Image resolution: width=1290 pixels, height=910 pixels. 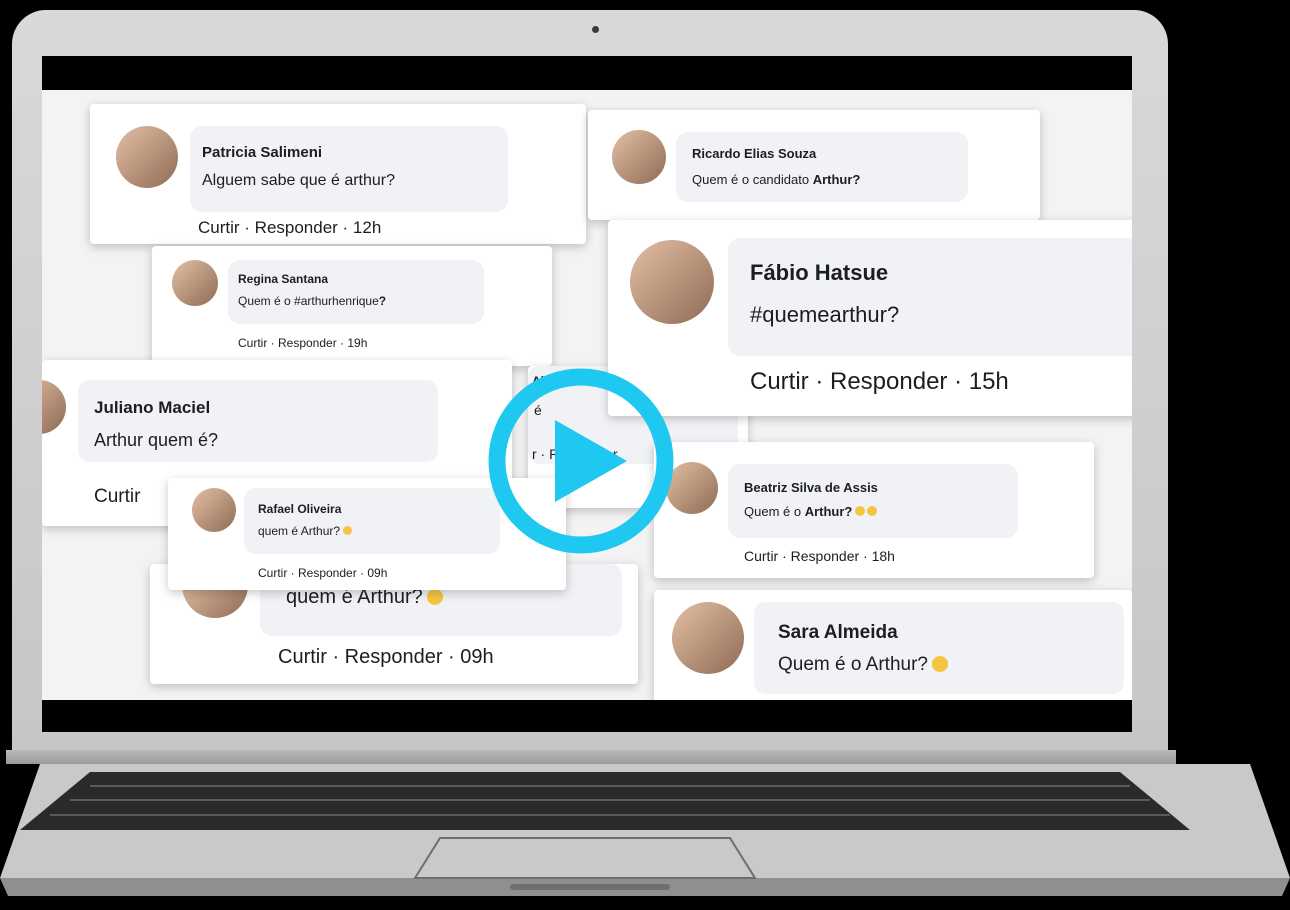 I want to click on laptop-base, so click(x=645, y=830).